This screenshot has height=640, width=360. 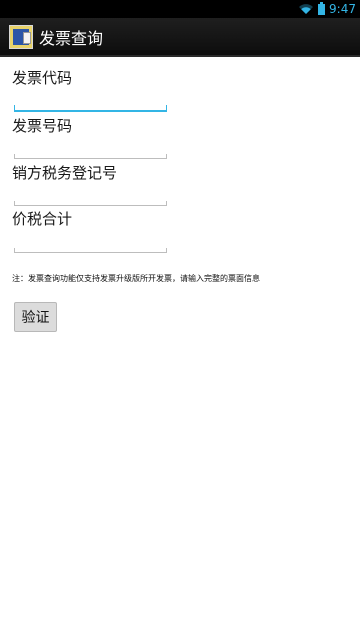 I want to click on status-icons: 9:47, so click(x=327, y=9).